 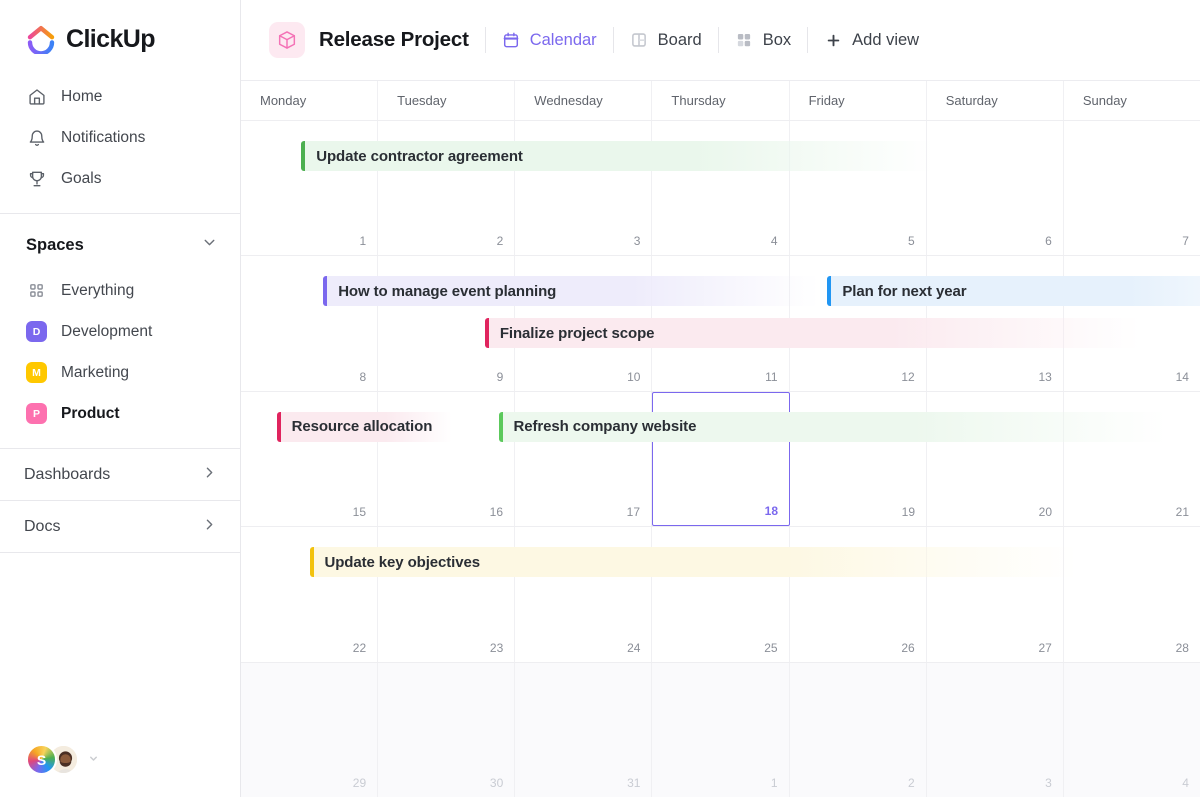 I want to click on spaces-header: Spaces, so click(x=120, y=242).